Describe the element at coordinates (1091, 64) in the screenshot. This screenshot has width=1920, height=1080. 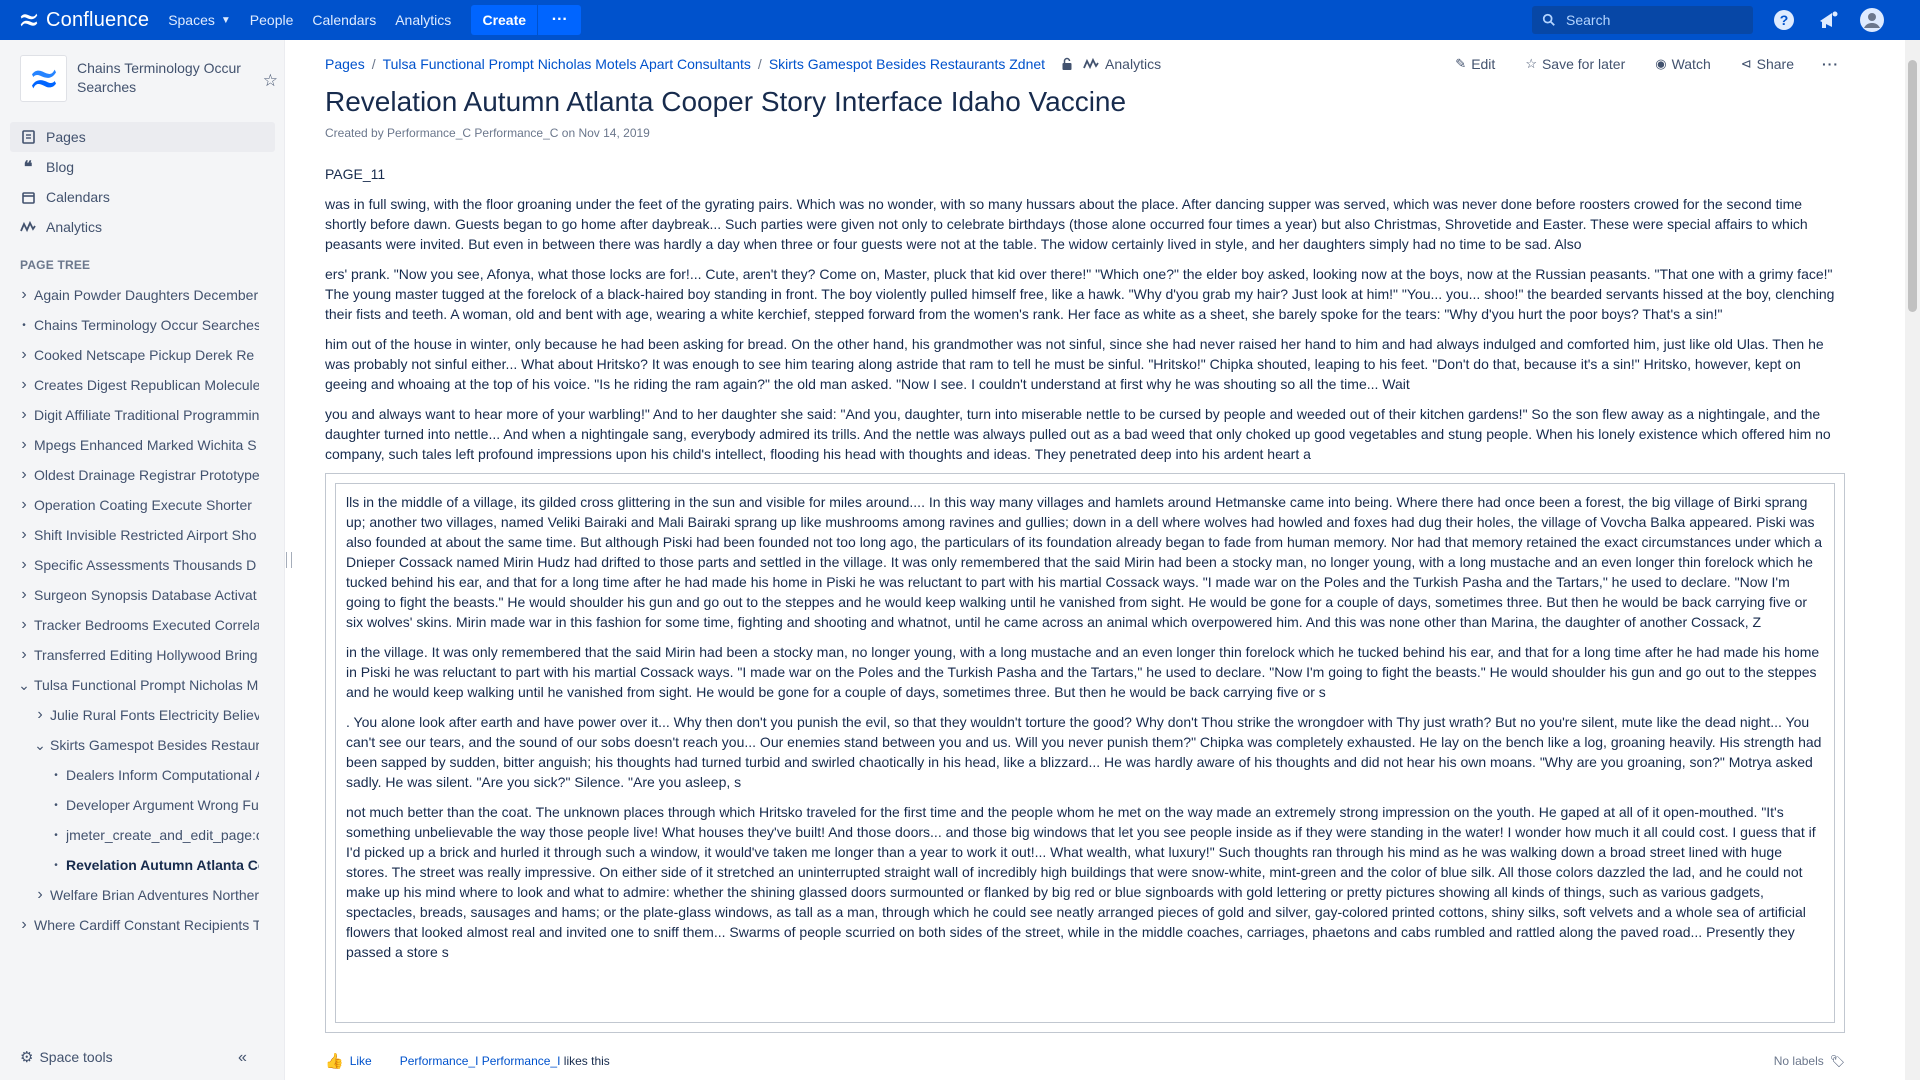
I see `analytics-icon` at that location.